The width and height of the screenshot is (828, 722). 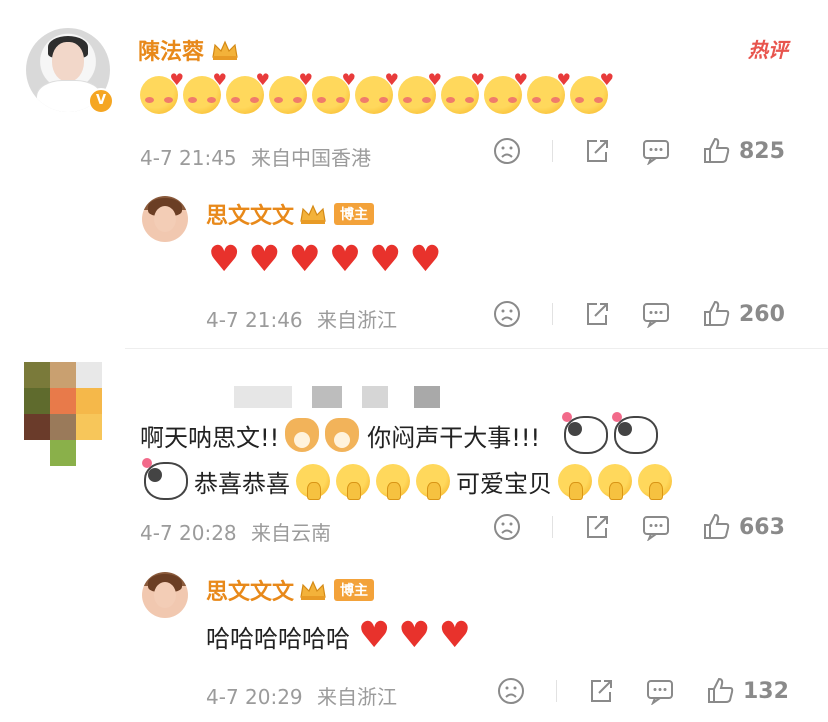 I want to click on comment-line: 恭喜恭喜 可爱宝贝, so click(x=407, y=479).